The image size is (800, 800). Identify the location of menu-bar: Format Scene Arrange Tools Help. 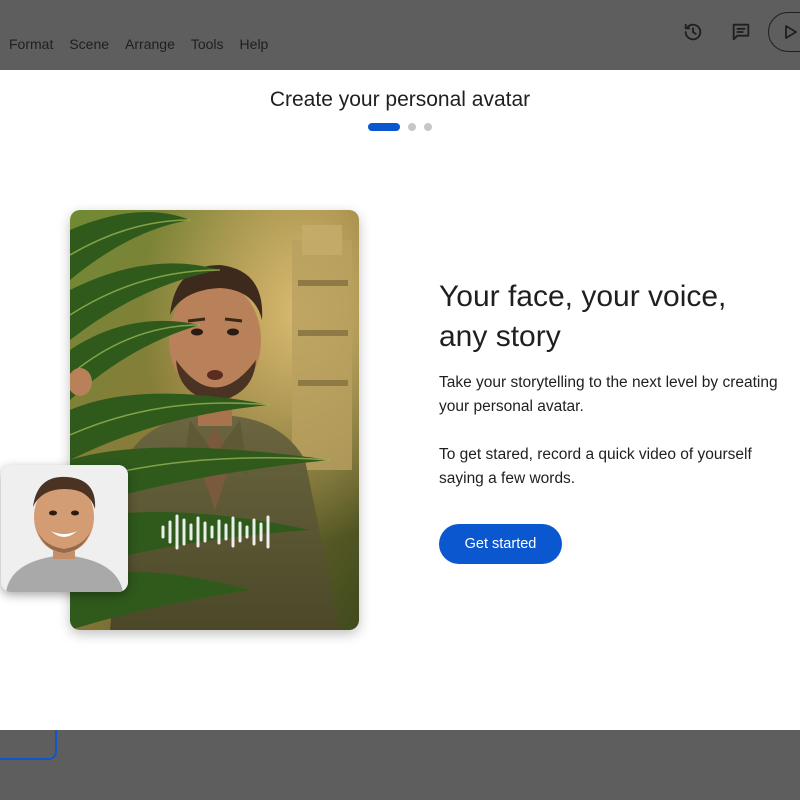
(138, 44).